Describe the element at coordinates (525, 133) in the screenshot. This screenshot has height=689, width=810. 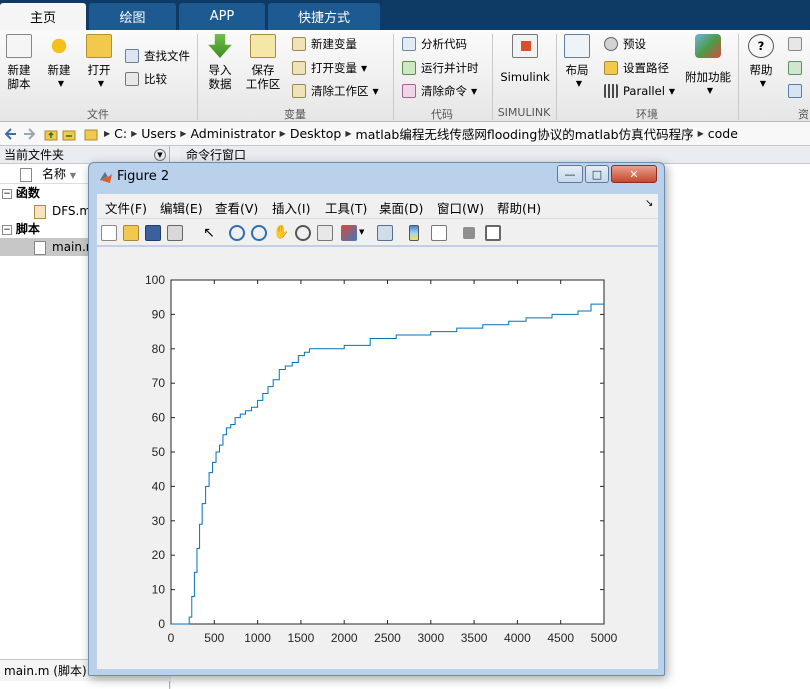
I see `breadcrumb-project-folder: matlab编程无线传感网flooding协议的matlab仿真代码程序` at that location.